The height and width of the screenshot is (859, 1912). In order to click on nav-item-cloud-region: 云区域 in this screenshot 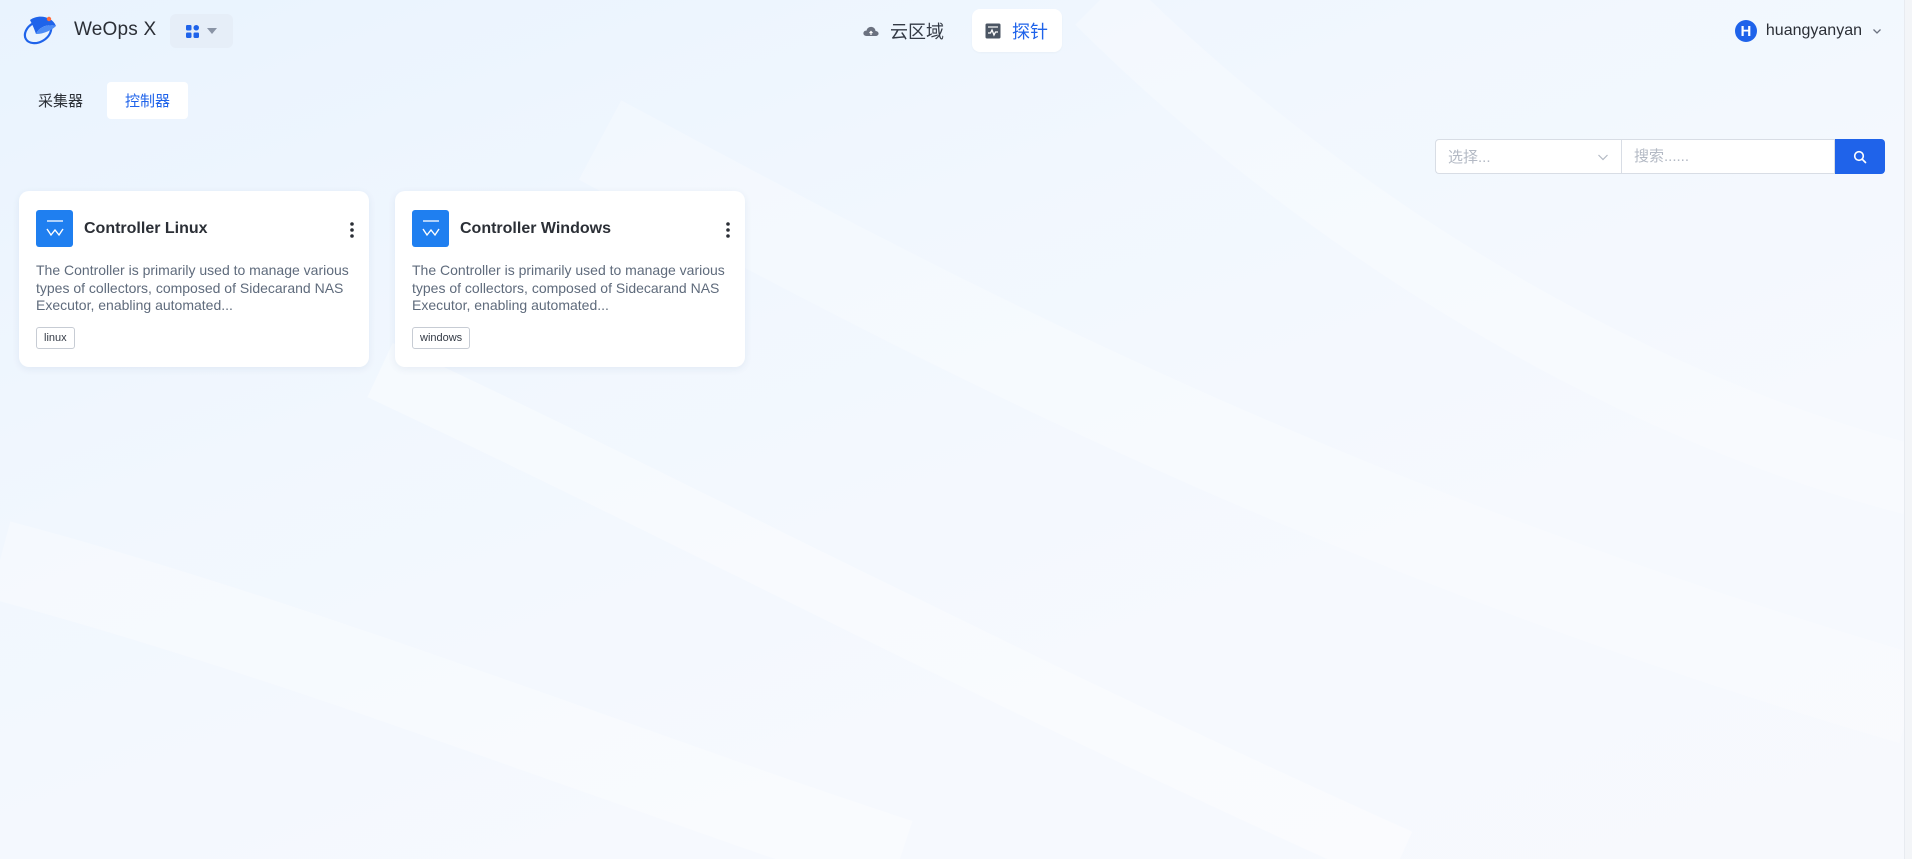, I will do `click(903, 30)`.